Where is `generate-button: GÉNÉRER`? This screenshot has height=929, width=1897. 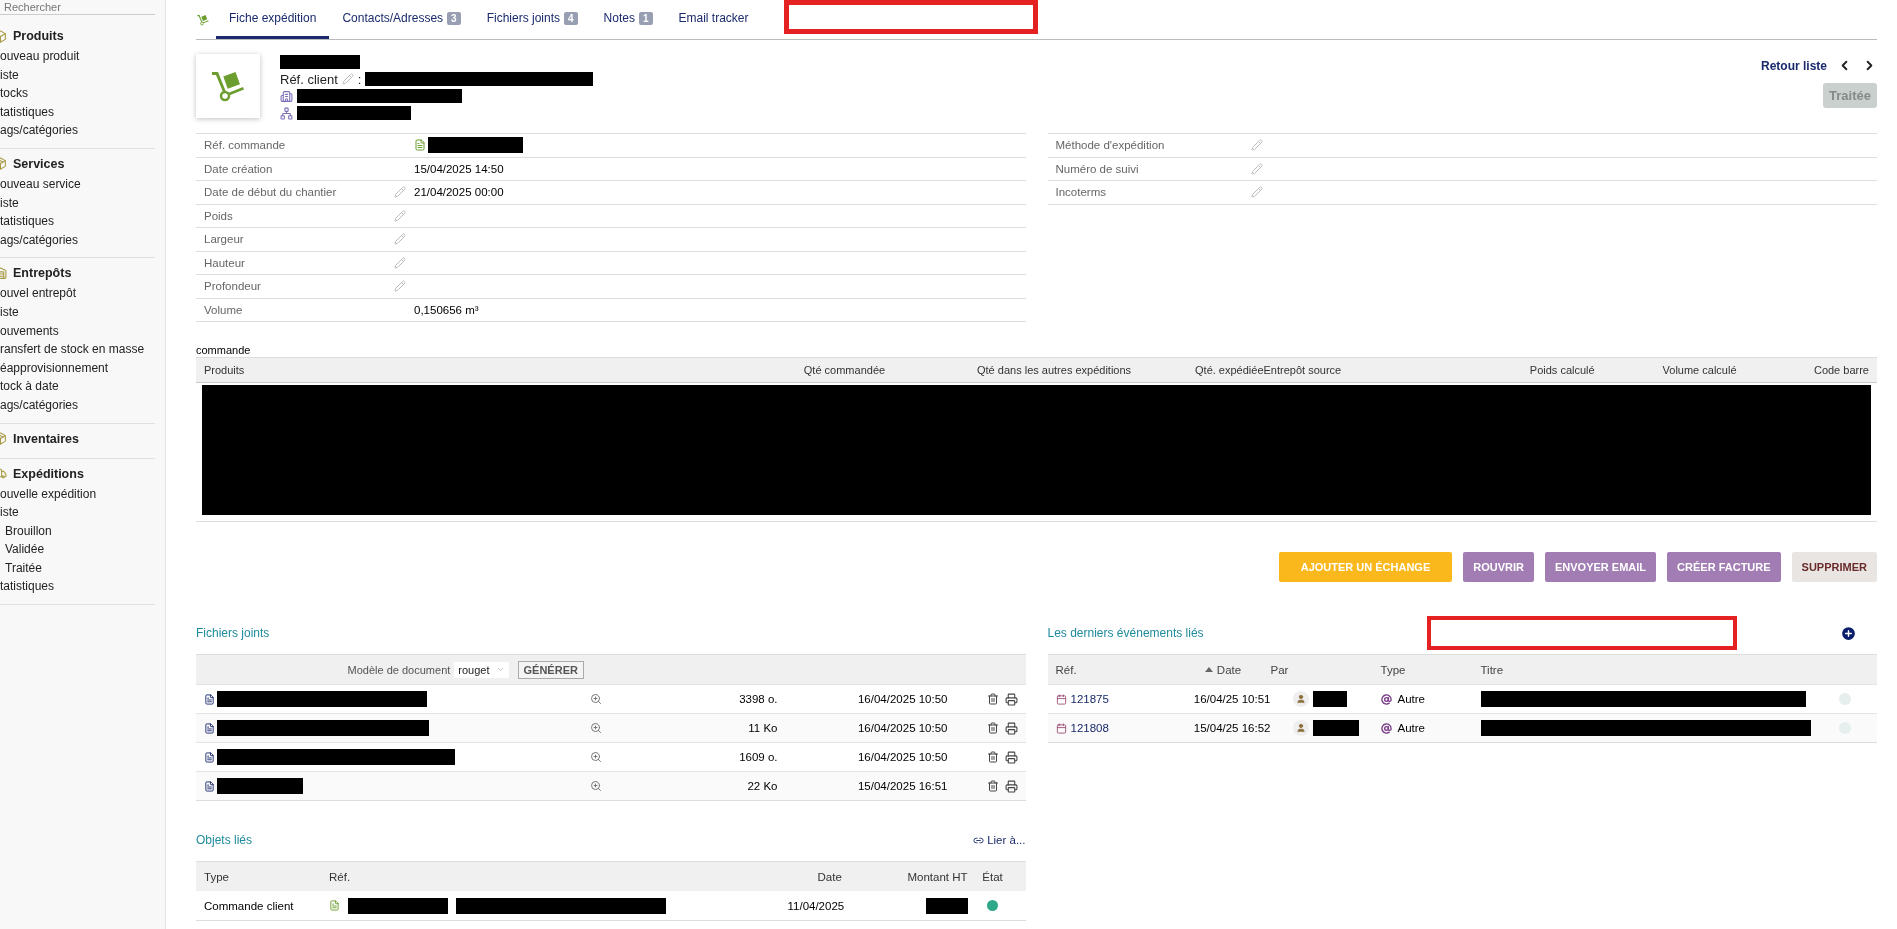 generate-button: GÉNÉRER is located at coordinates (550, 669).